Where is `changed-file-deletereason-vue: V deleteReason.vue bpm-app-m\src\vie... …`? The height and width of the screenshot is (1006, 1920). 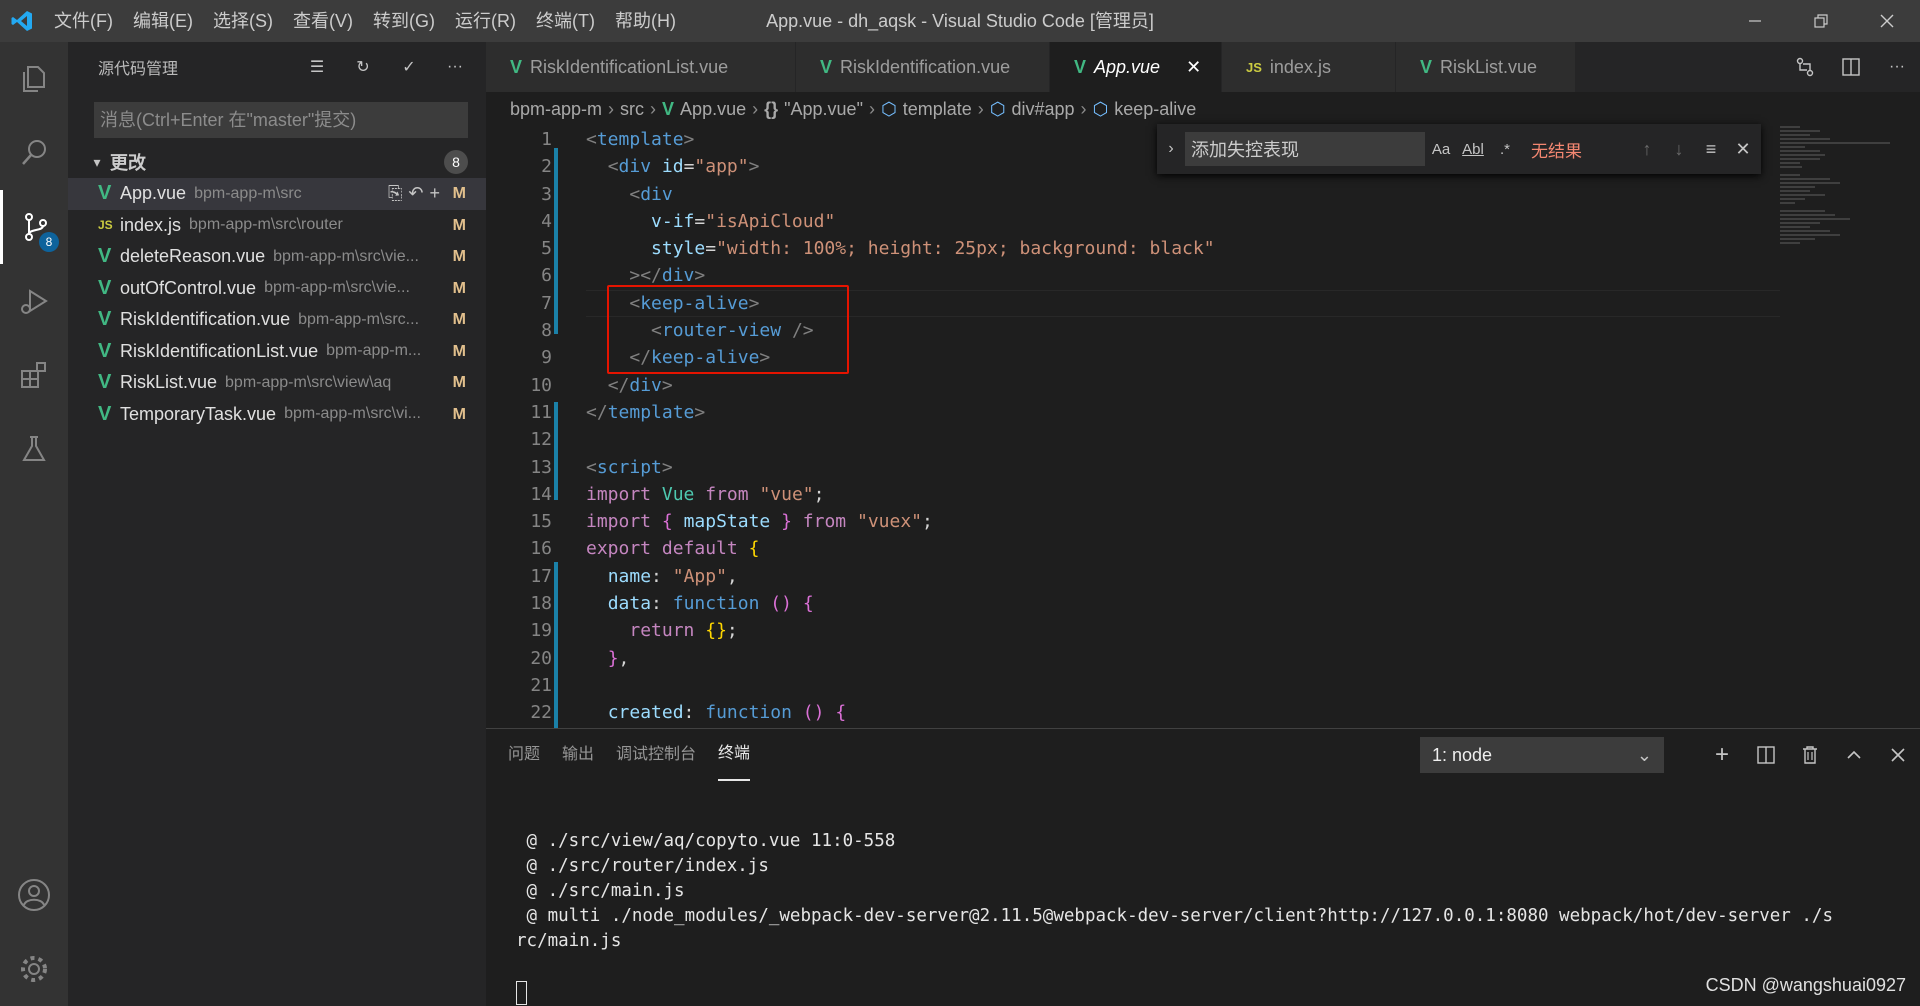
changed-file-deletereason-vue: V deleteReason.vue bpm-app-m\src\vie... … is located at coordinates (277, 257).